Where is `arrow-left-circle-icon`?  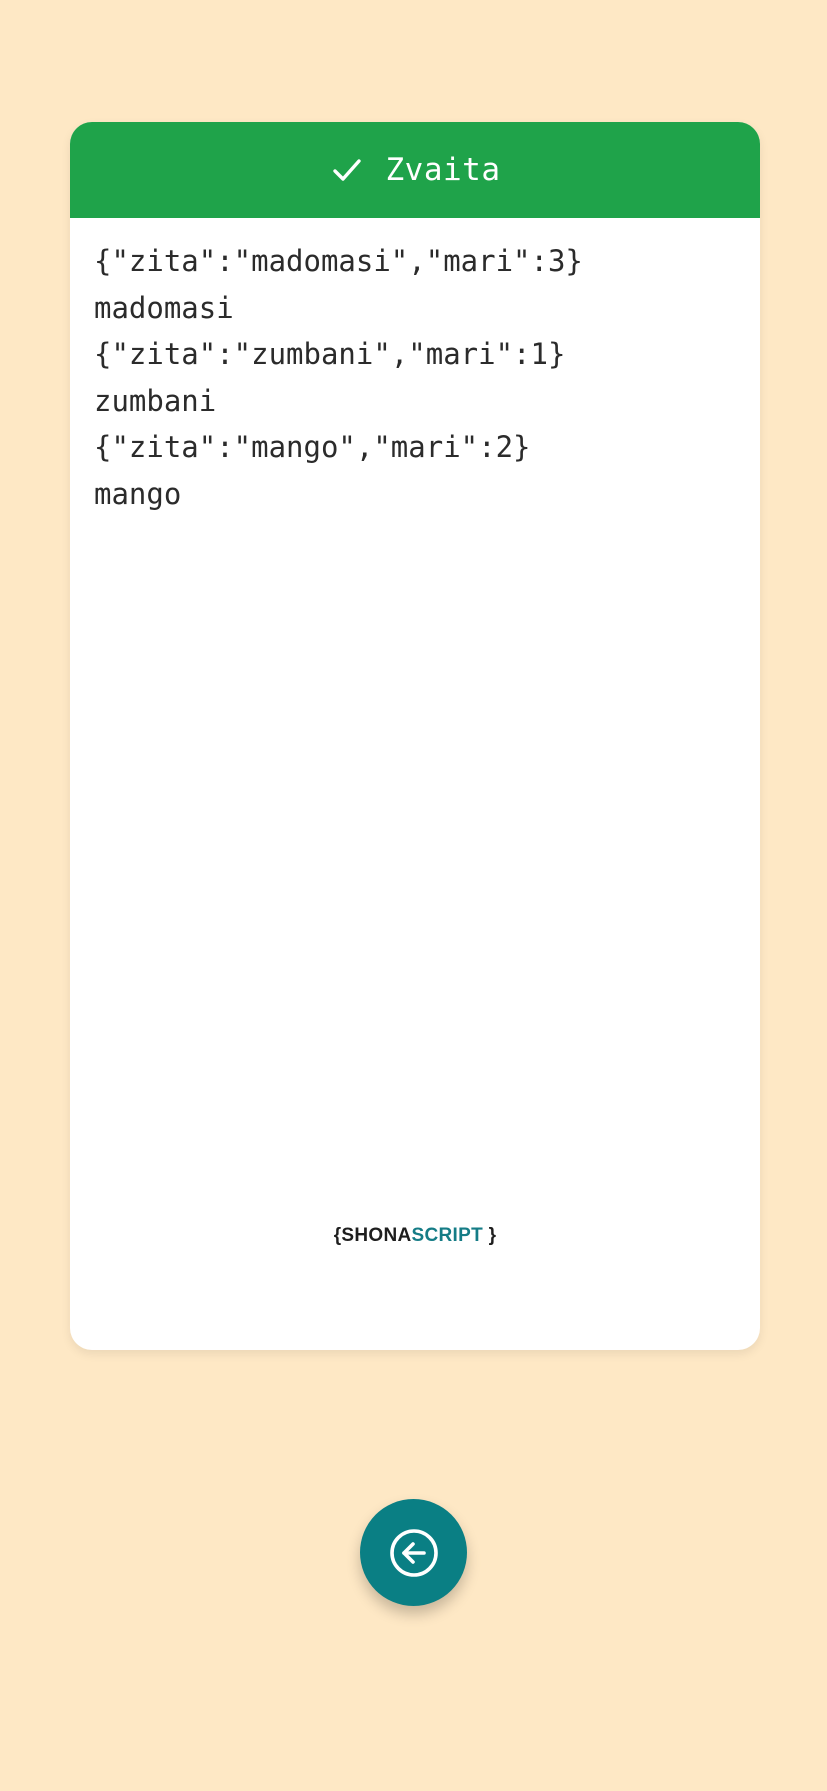 arrow-left-circle-icon is located at coordinates (414, 1553).